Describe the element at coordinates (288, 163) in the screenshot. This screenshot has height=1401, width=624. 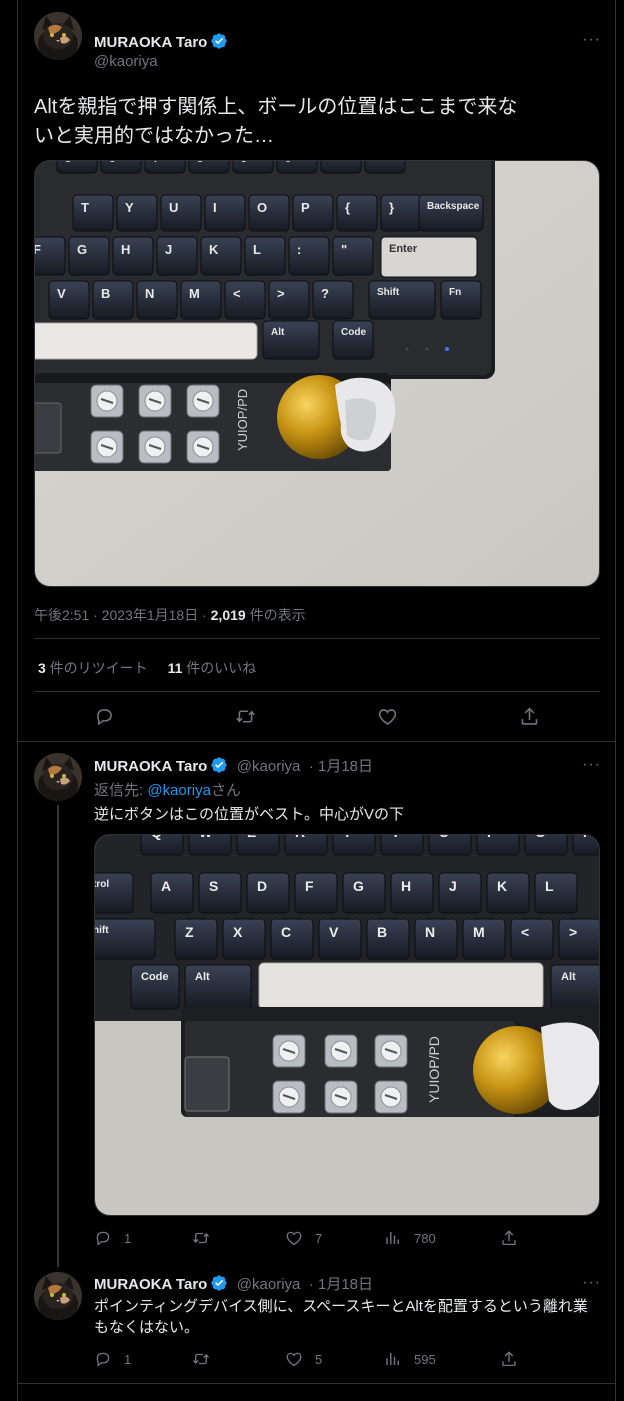
I see `keycap-top-label: 0` at that location.